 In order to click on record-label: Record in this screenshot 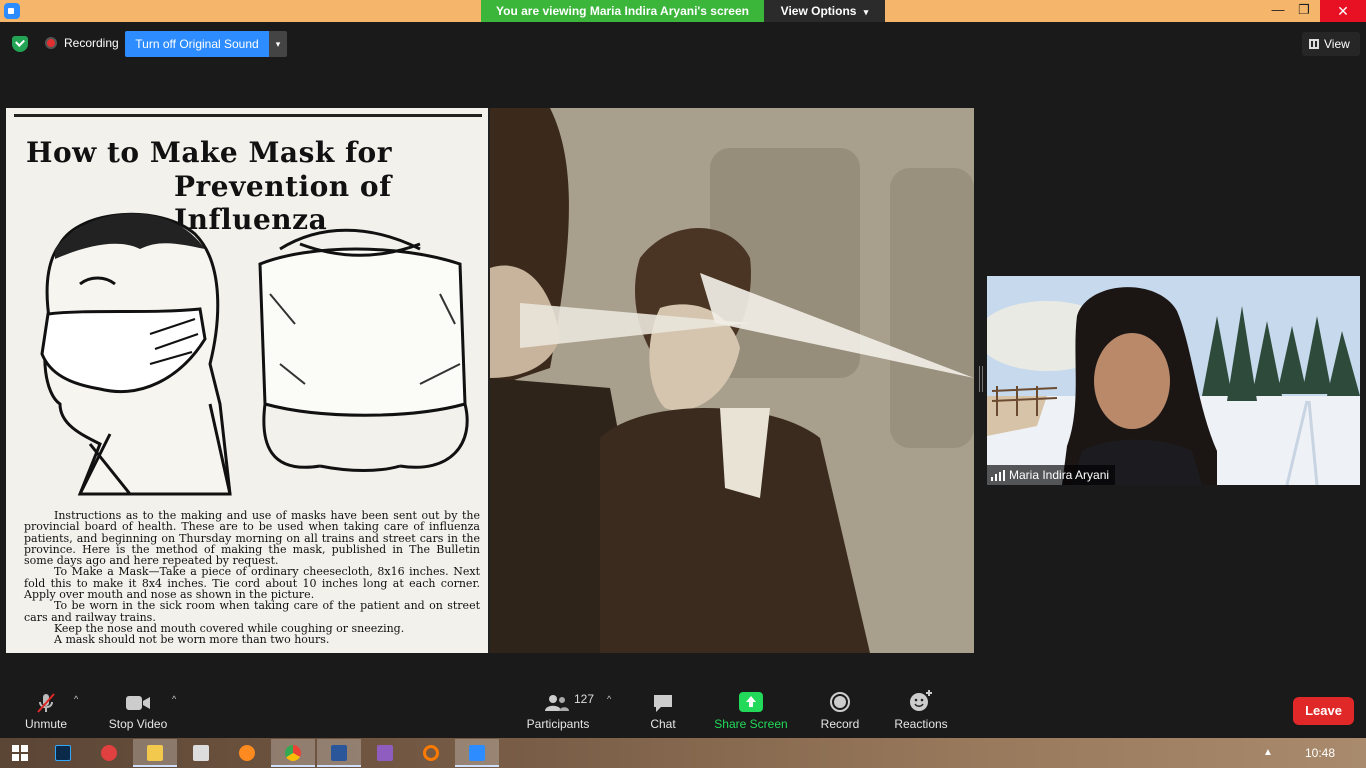, I will do `click(840, 724)`.